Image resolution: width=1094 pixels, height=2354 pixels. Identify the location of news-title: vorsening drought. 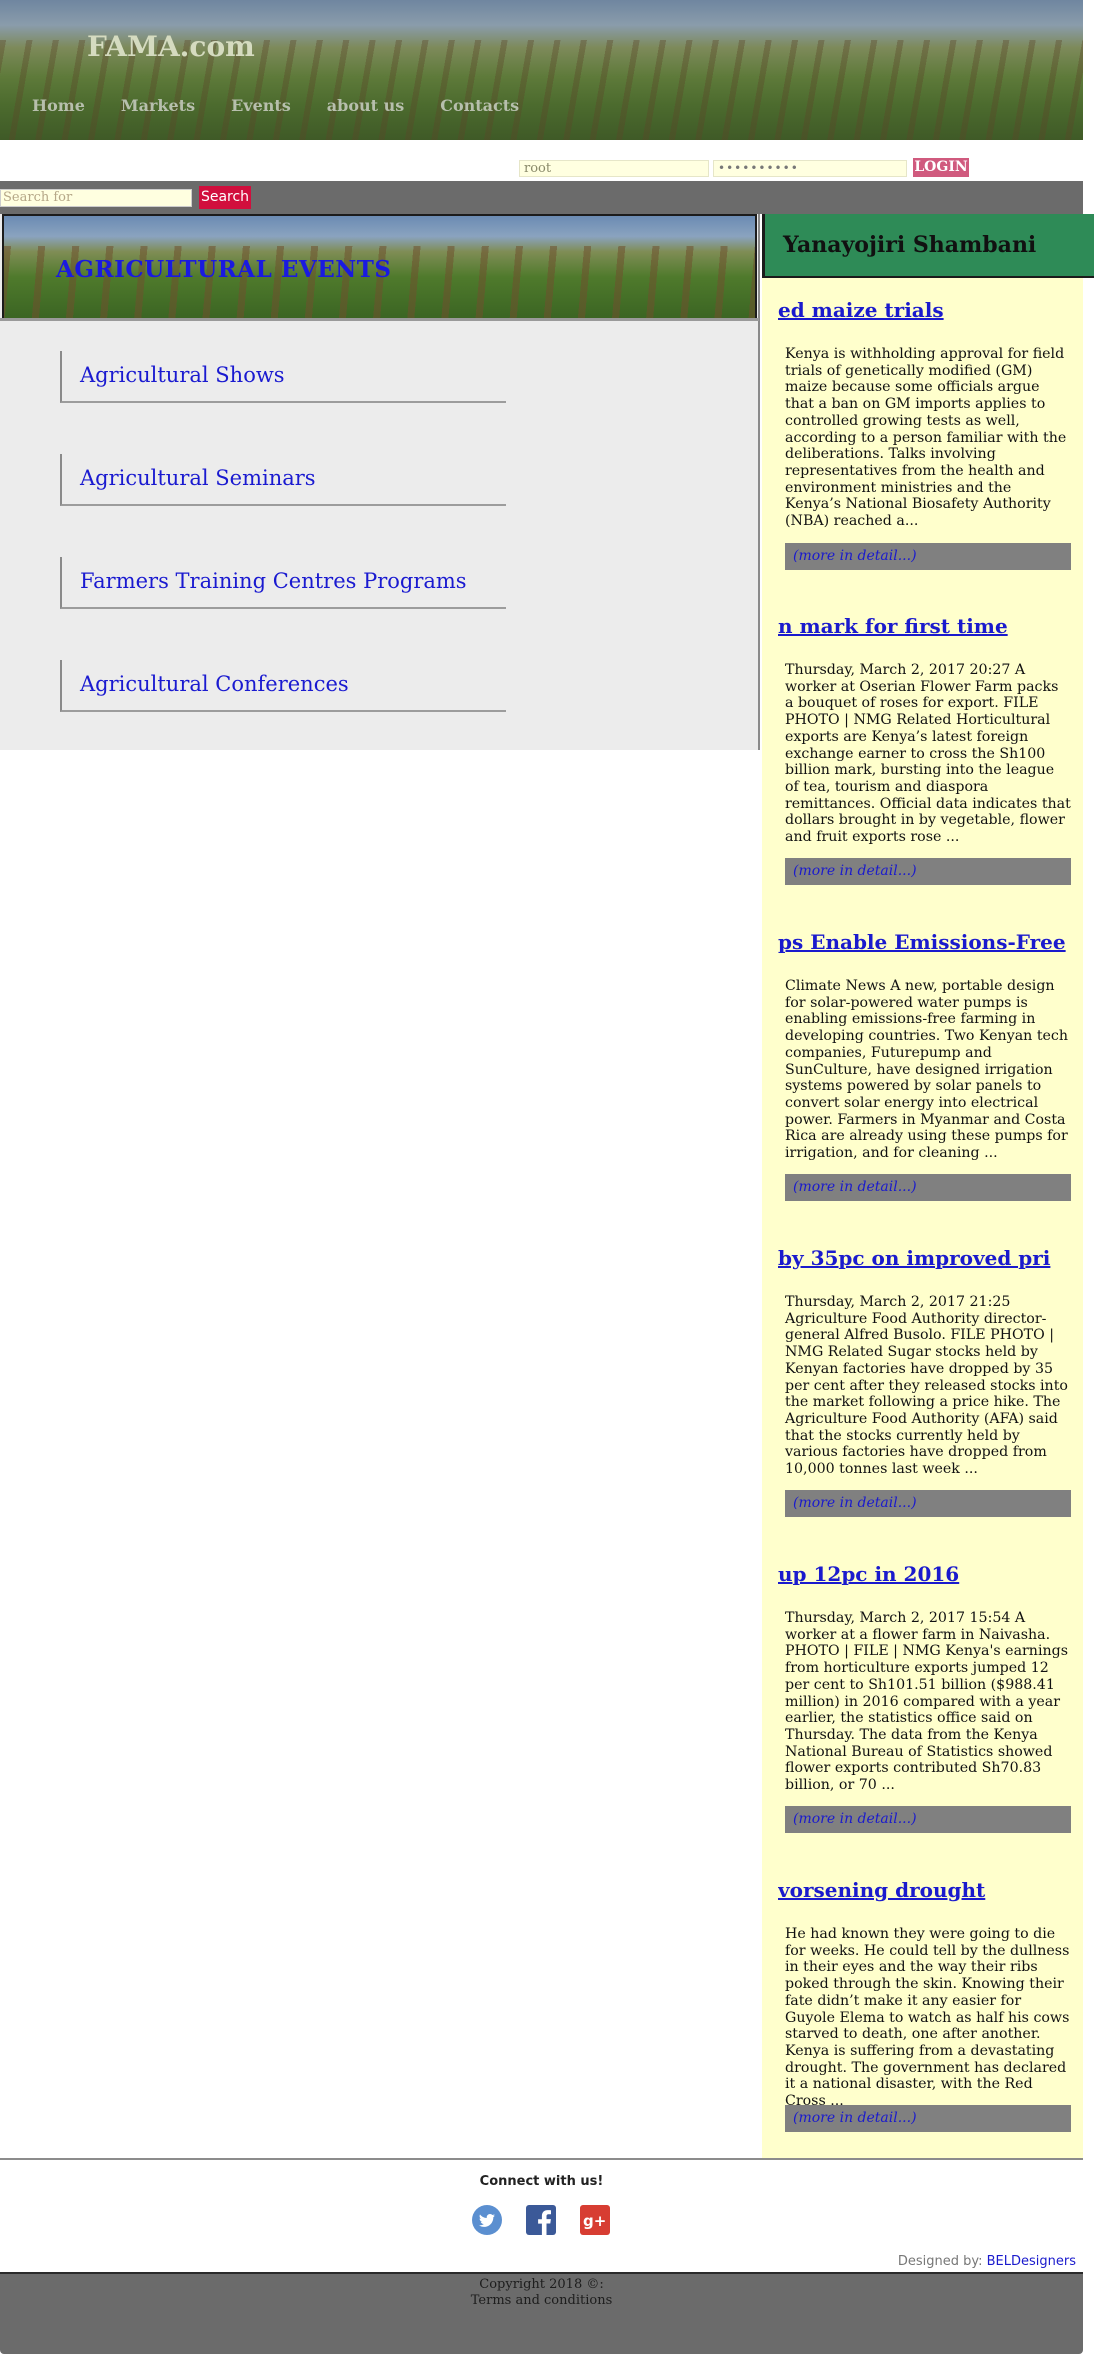
(930, 1890).